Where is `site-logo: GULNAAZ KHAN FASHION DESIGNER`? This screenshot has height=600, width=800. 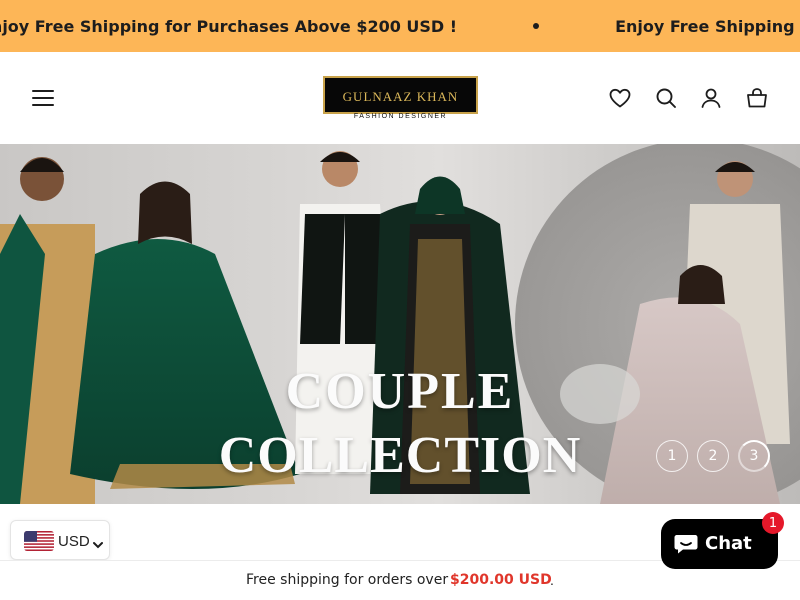 site-logo: GULNAAZ KHAN FASHION DESIGNER is located at coordinates (400, 99).